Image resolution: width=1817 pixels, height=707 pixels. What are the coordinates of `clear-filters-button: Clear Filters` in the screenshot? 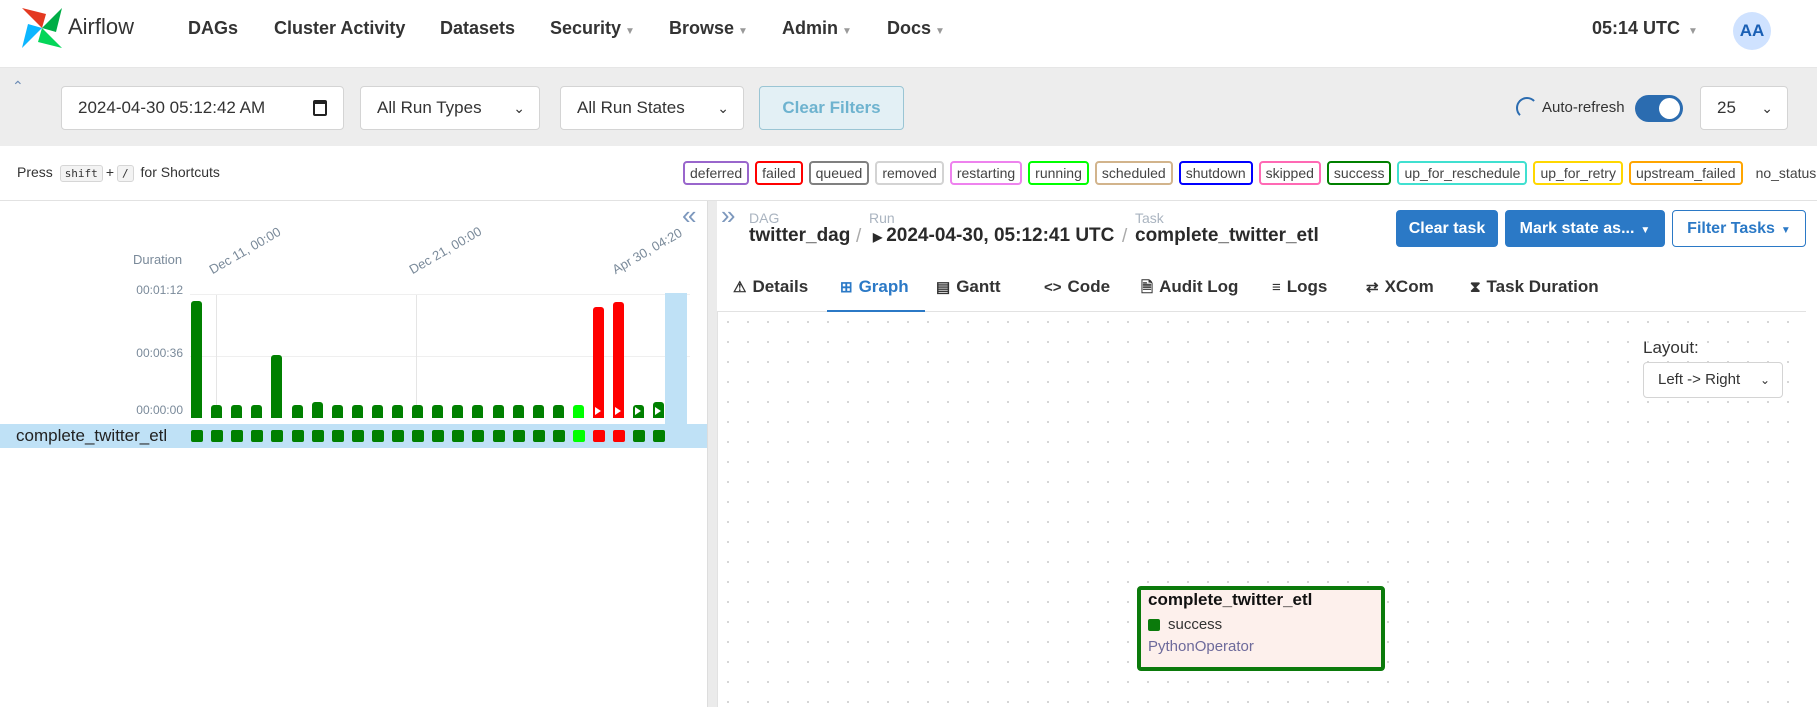 It's located at (831, 108).